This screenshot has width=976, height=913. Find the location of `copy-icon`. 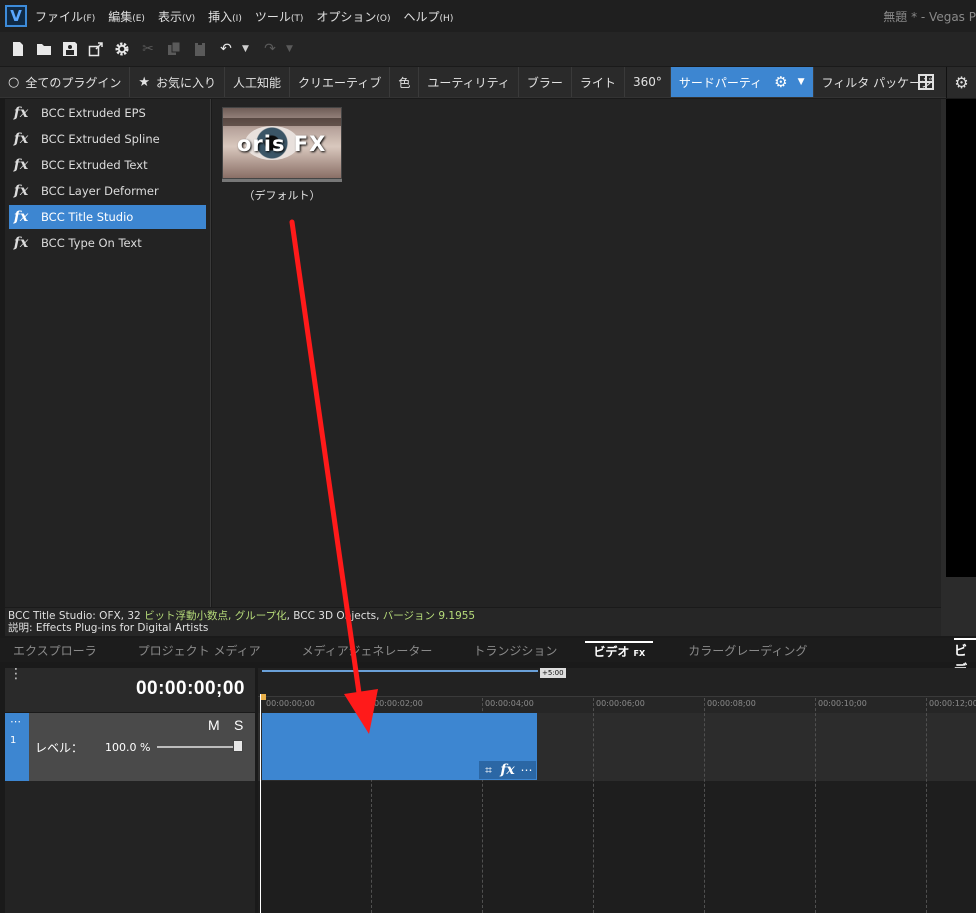

copy-icon is located at coordinates (174, 49).